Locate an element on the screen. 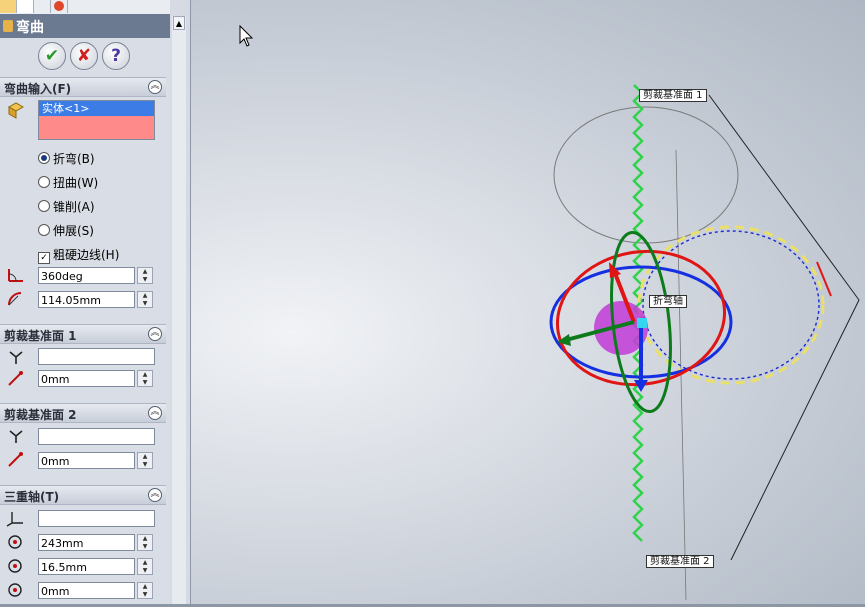 The width and height of the screenshot is (865, 607). option-label: 伸展(S) is located at coordinates (73, 231).